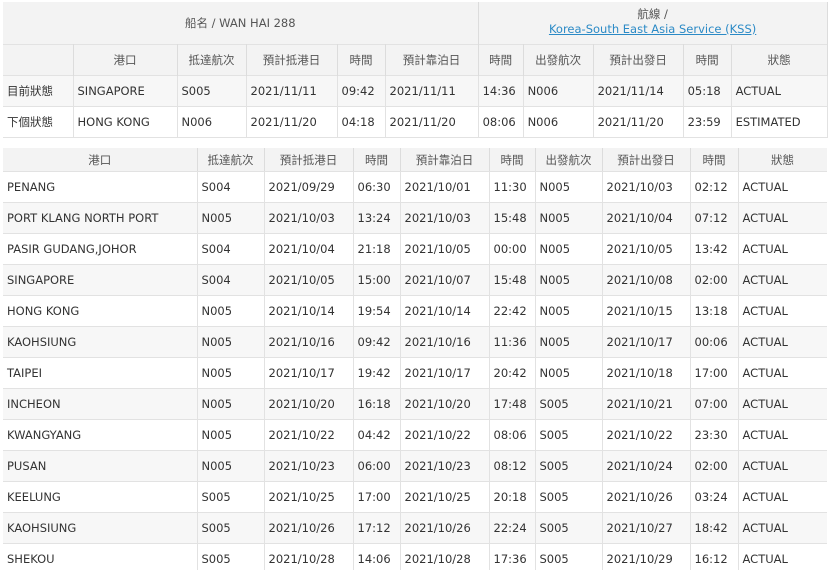  Describe the element at coordinates (512, 218) in the screenshot. I see `cell-berth-time: 15:48` at that location.